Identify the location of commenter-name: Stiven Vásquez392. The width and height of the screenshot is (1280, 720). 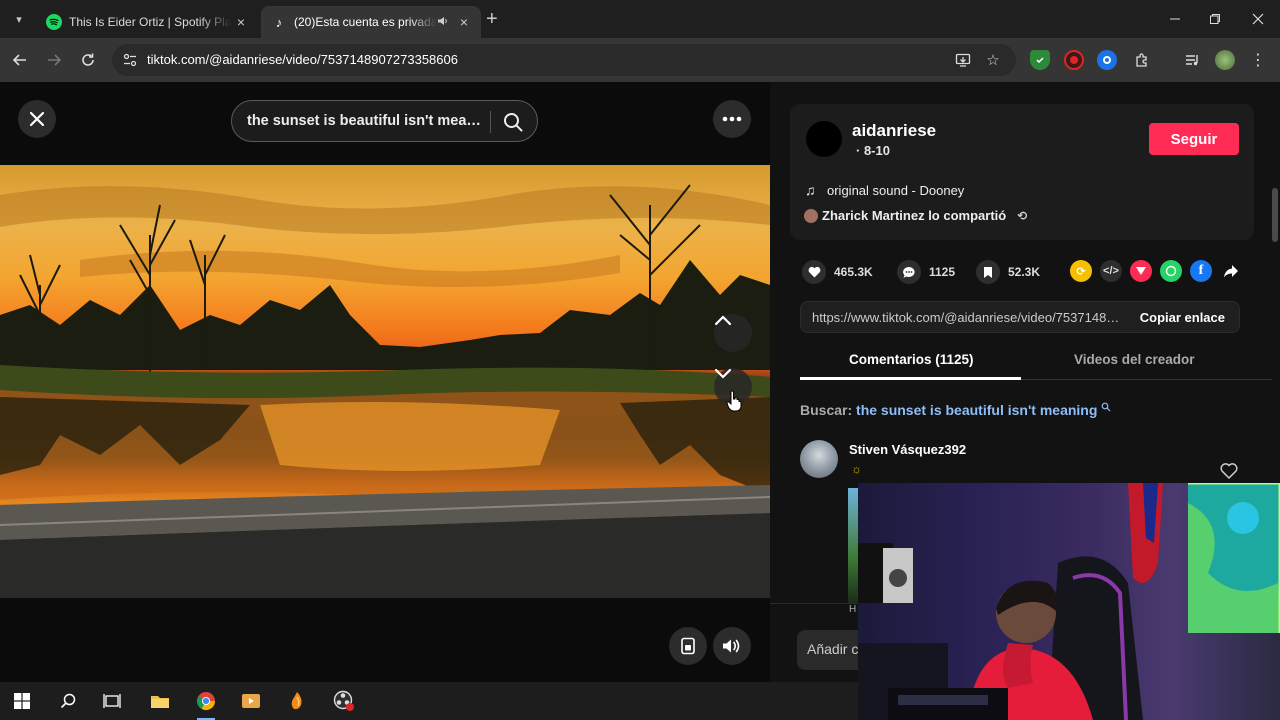
(907, 449).